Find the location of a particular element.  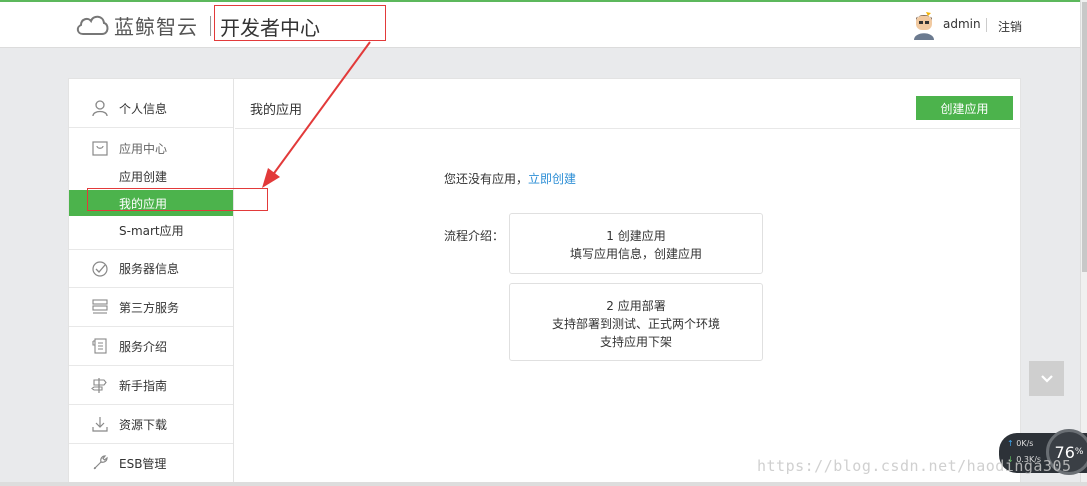

scroll-icon is located at coordinates (100, 346).